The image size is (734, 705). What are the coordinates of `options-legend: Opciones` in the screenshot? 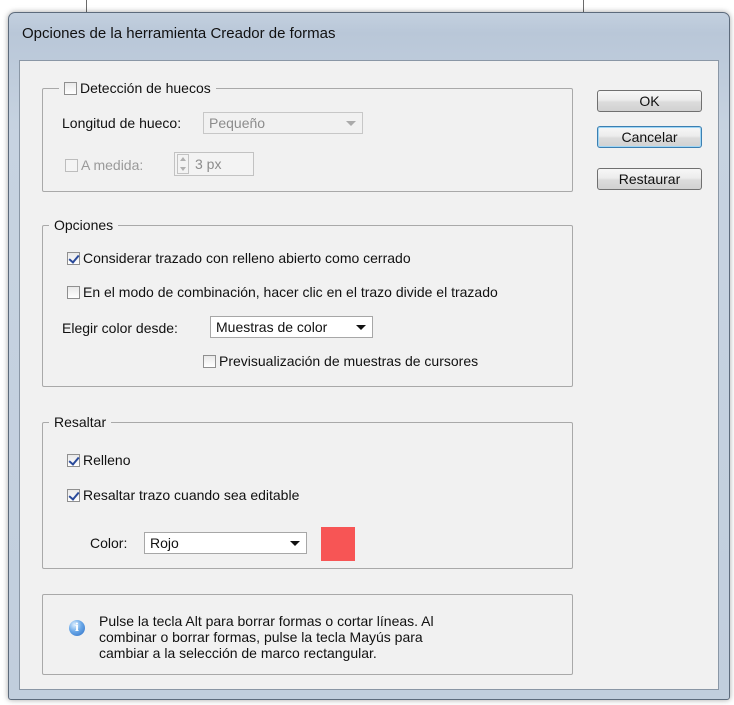 It's located at (84, 225).